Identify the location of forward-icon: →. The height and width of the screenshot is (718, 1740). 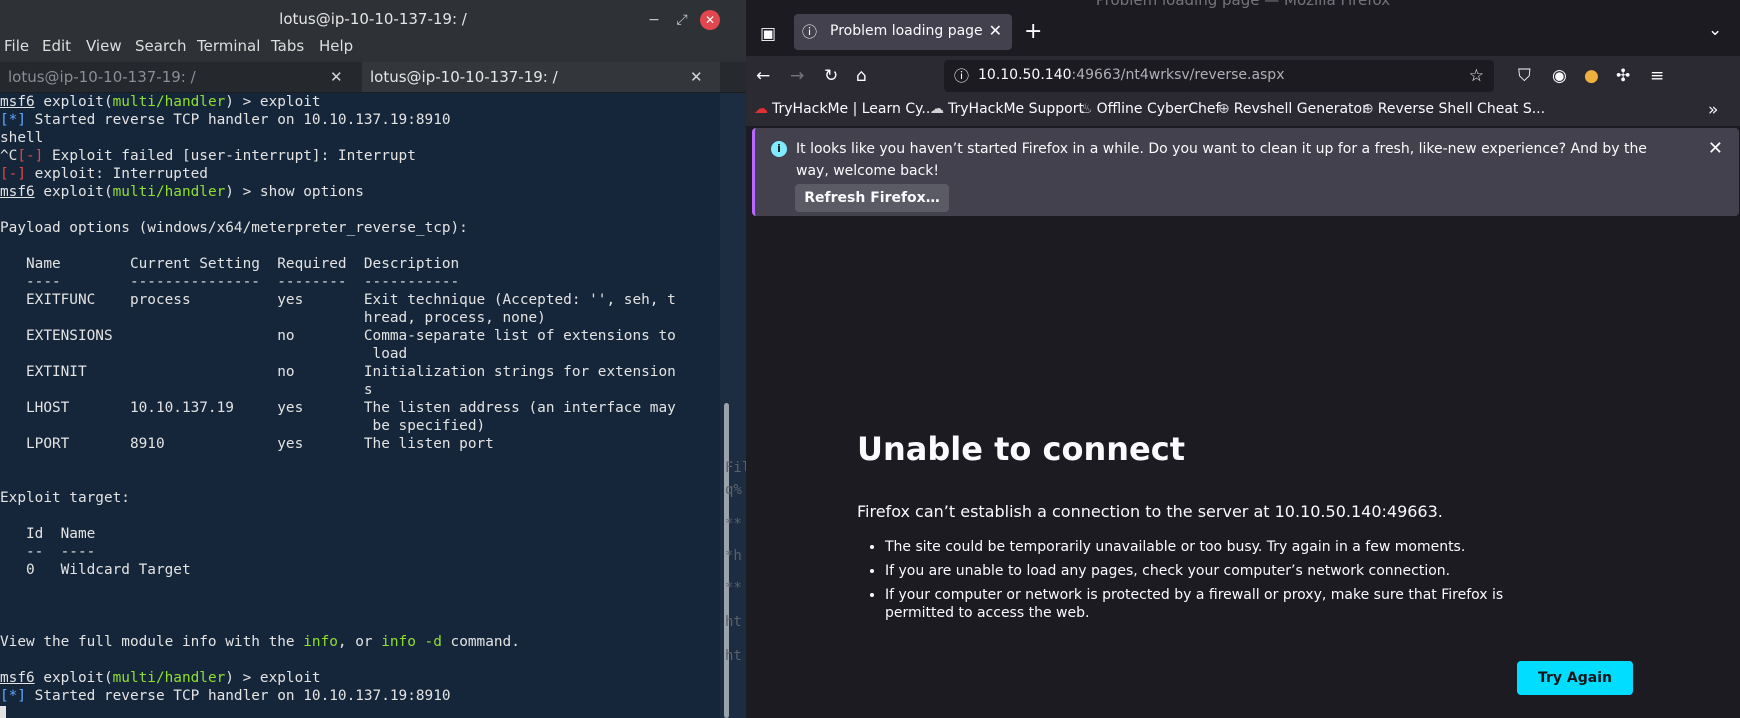
(797, 76).